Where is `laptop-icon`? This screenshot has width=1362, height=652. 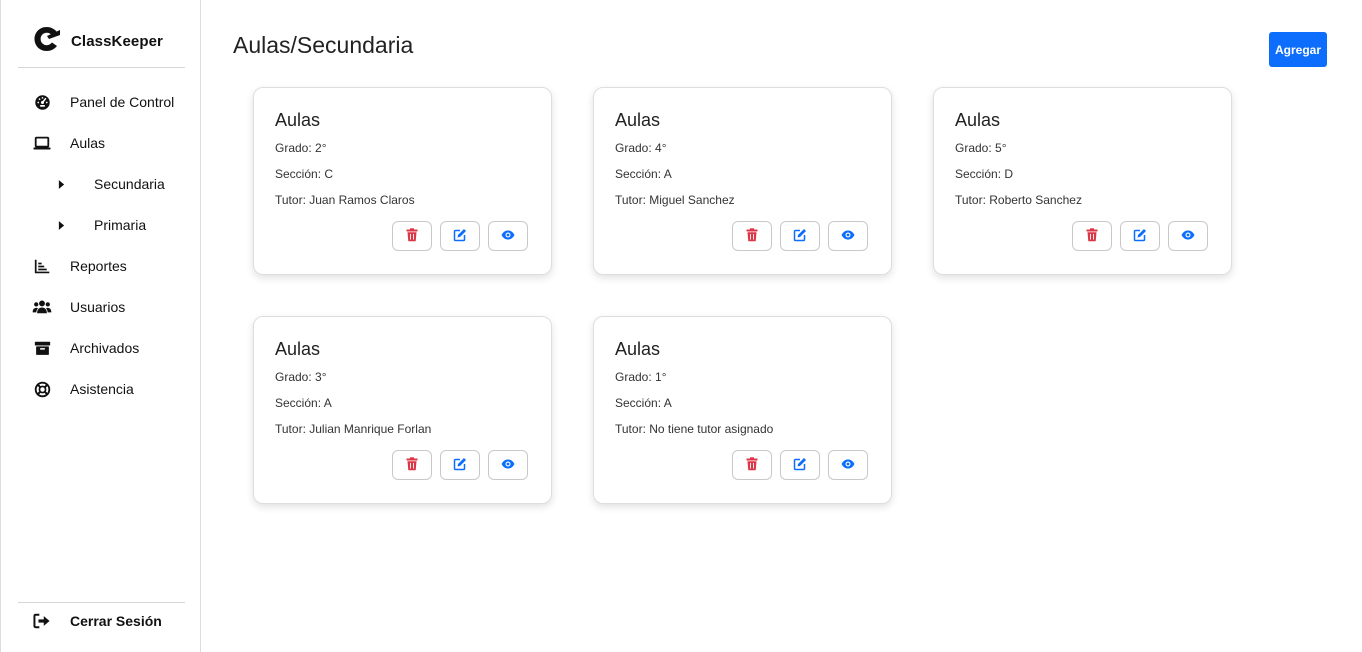 laptop-icon is located at coordinates (42, 143).